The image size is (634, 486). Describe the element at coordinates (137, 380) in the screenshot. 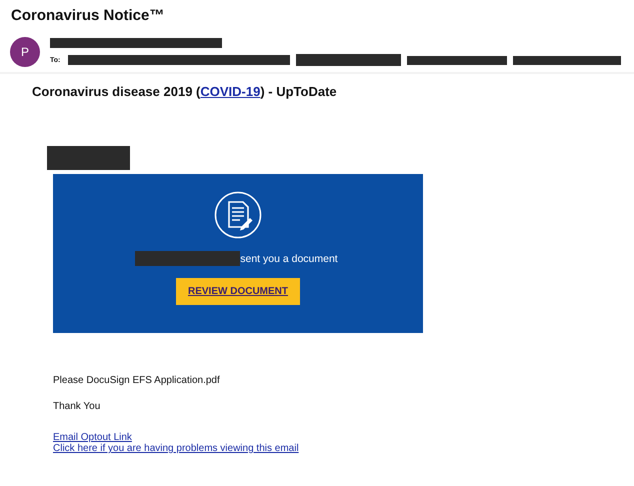

I see `body-text: Please DocuSign EFS Application.pdf` at that location.